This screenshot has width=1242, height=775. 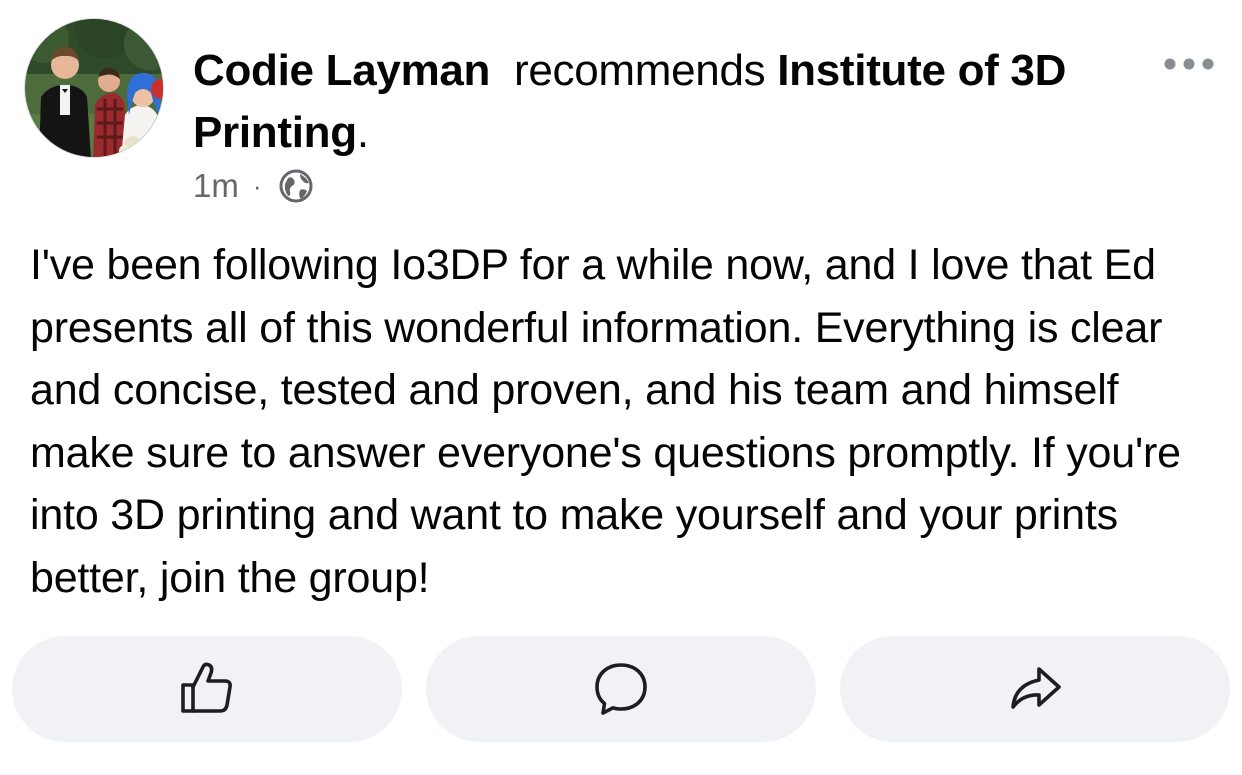 What do you see at coordinates (296, 186) in the screenshot?
I see `globe-icon` at bounding box center [296, 186].